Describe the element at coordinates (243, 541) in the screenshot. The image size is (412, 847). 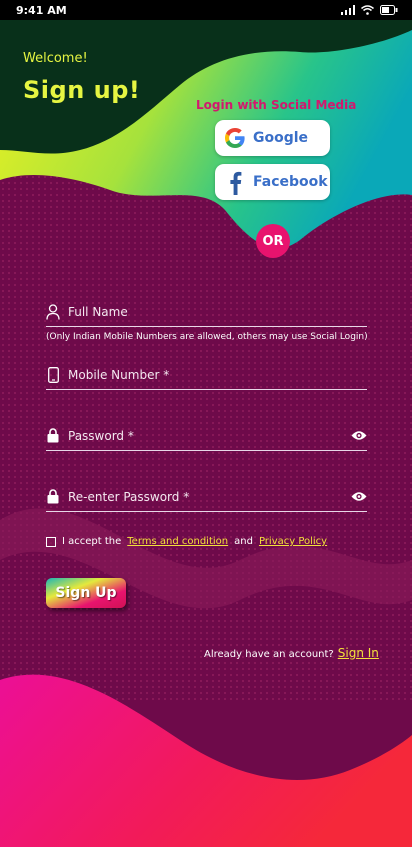
I see `accept-and: and` at that location.